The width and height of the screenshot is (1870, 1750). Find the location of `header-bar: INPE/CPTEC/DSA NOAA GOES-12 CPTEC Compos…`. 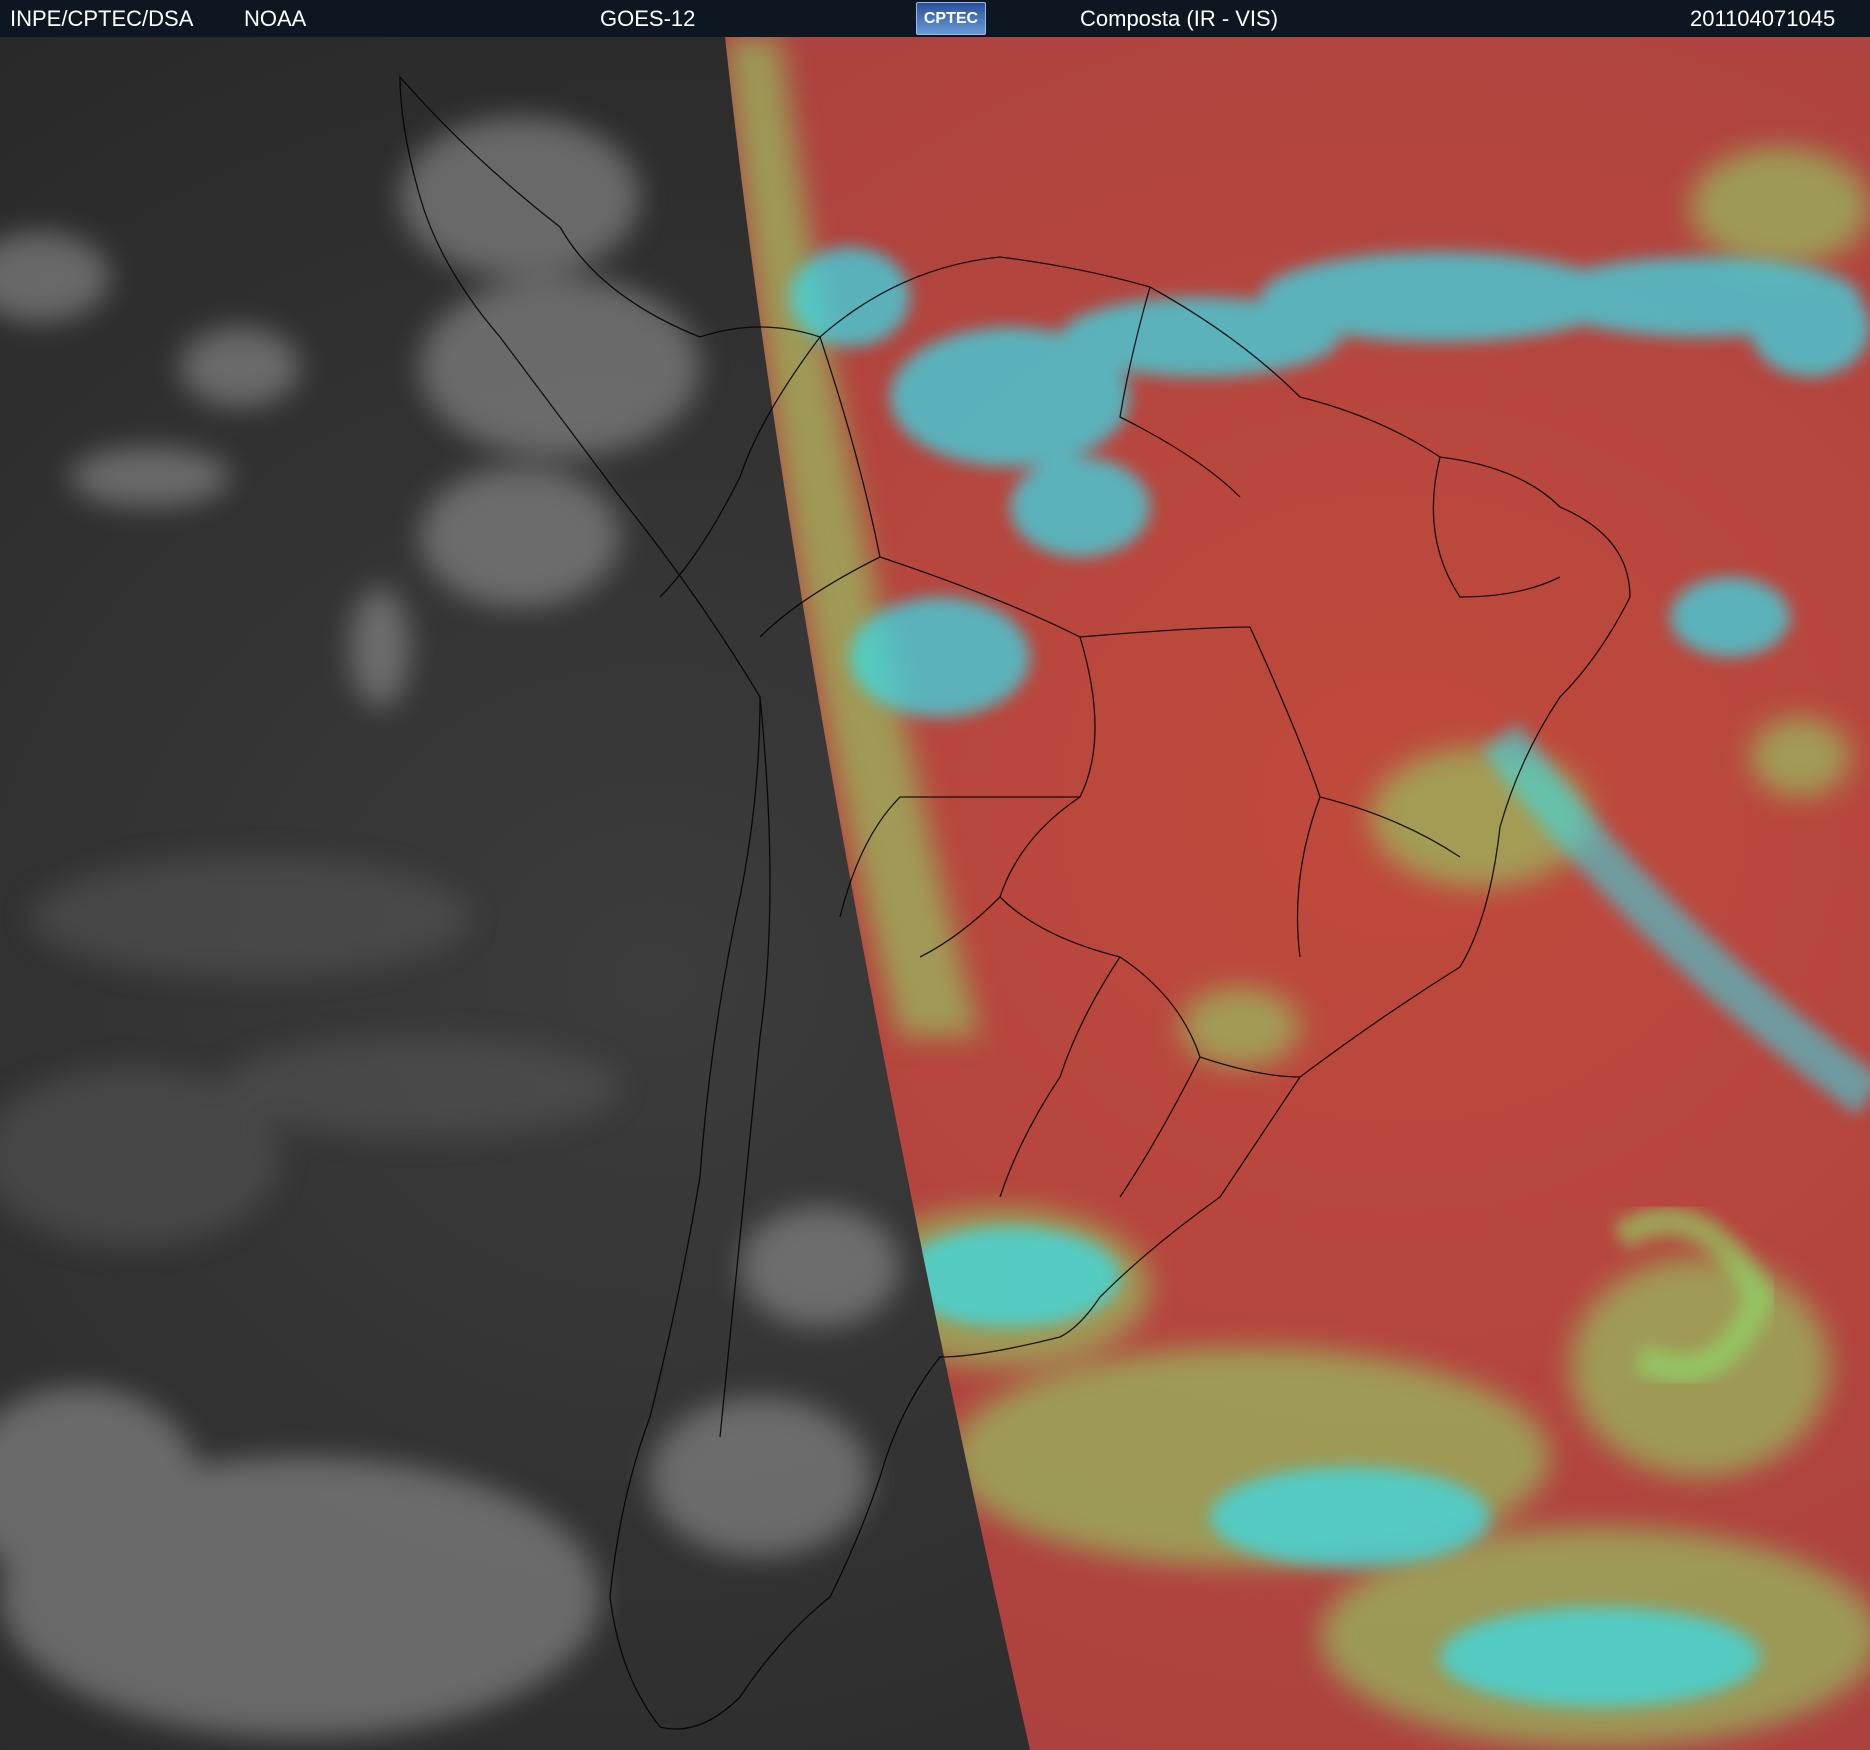

header-bar: INPE/CPTEC/DSA NOAA GOES-12 CPTEC Compos… is located at coordinates (935, 18).